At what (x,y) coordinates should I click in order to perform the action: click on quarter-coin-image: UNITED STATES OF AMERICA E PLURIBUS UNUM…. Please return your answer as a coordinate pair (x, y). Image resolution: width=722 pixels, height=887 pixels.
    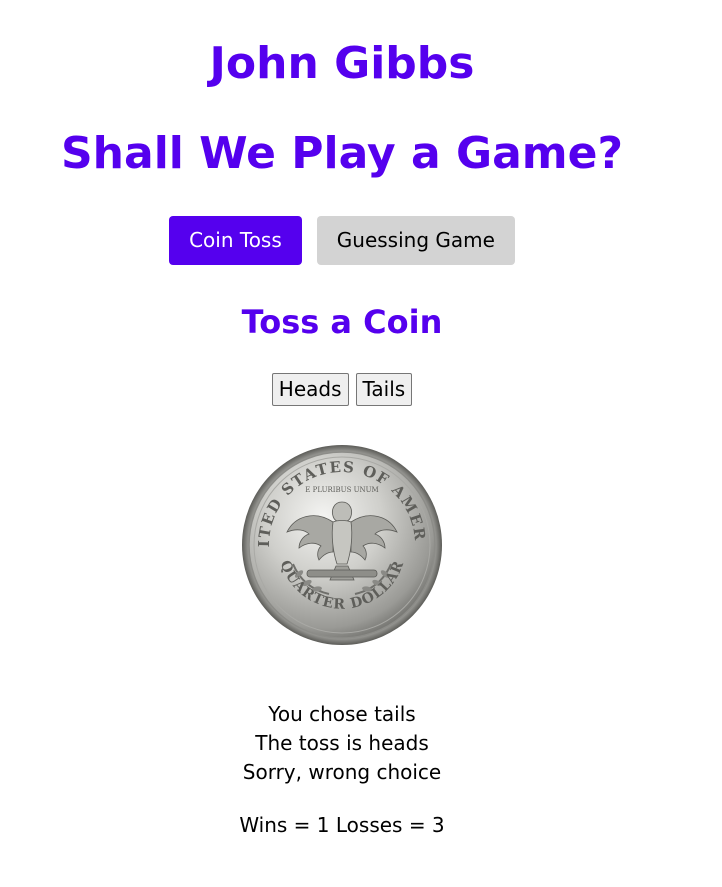
    Looking at the image, I should click on (341, 544).